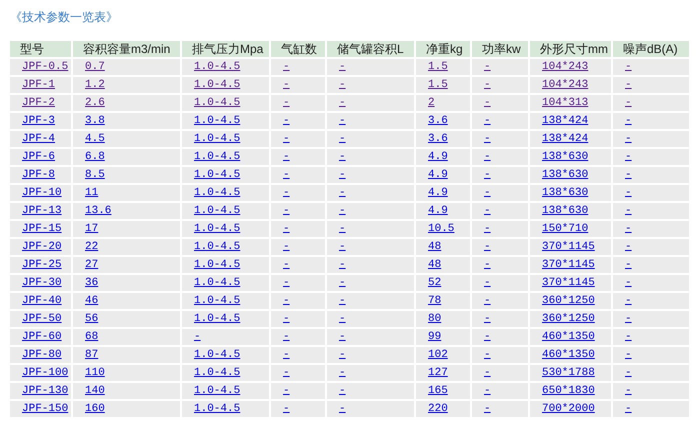 Image resolution: width=699 pixels, height=423 pixels. Describe the element at coordinates (91, 283) in the screenshot. I see `table-cell-link: 36` at that location.